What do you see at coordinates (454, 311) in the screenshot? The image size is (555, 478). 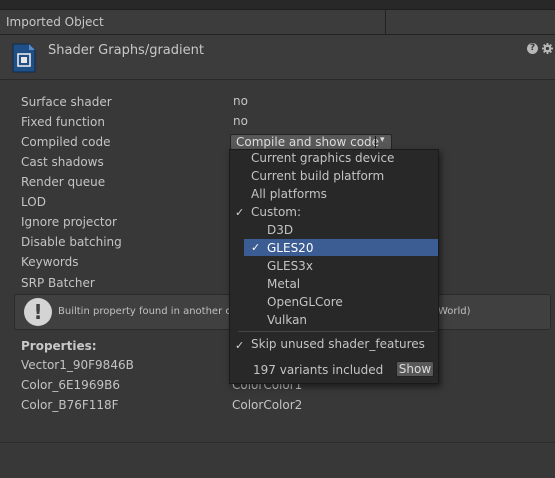 I see `info-text-end: World)` at bounding box center [454, 311].